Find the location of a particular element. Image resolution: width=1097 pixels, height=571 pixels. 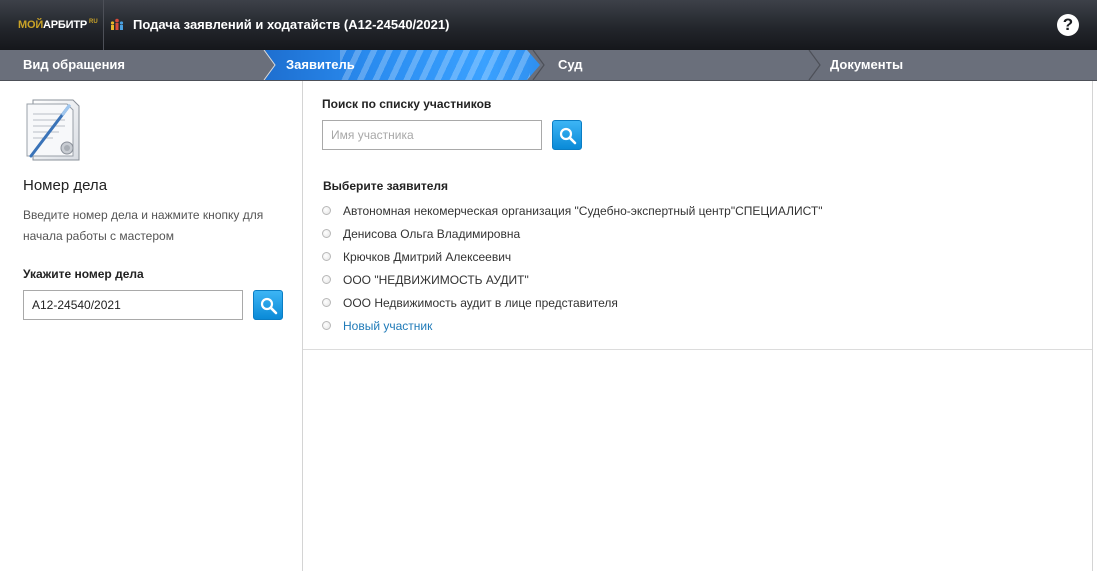

step-court: Суд is located at coordinates (570, 65).